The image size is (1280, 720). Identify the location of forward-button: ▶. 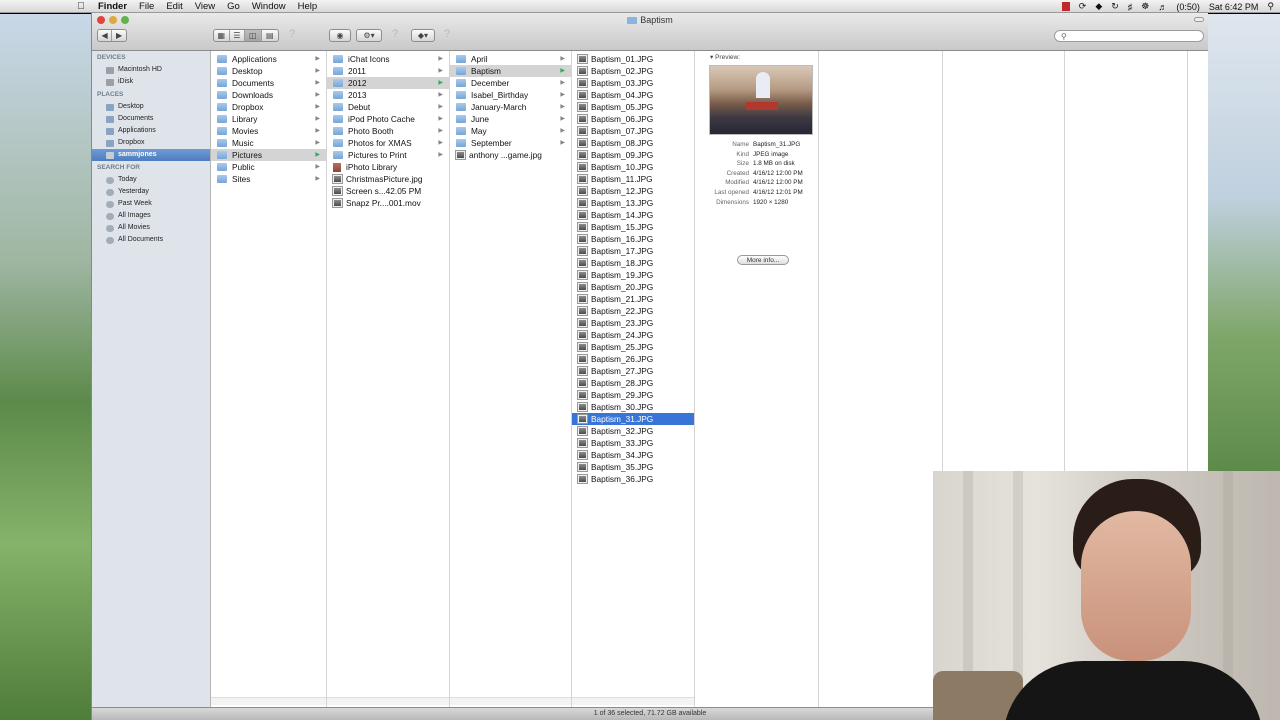
(119, 35).